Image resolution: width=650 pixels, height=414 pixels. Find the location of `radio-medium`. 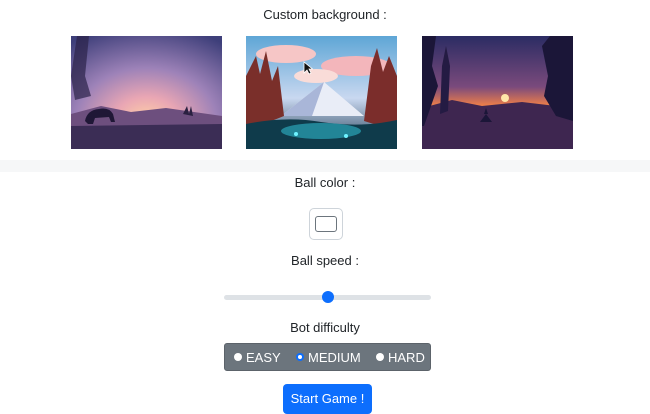

radio-medium is located at coordinates (300, 357).